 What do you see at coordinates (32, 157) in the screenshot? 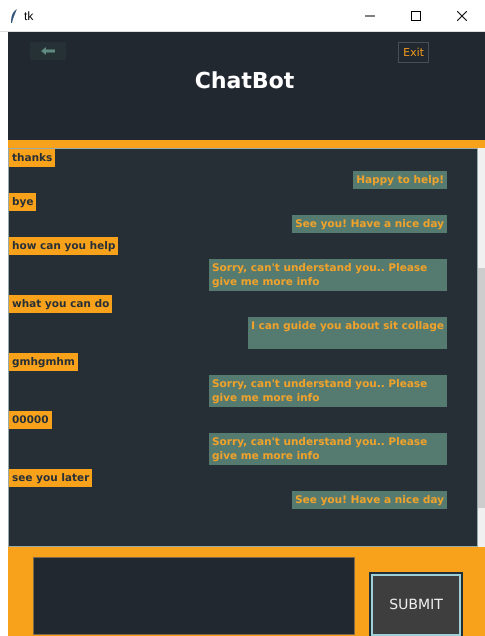
I see `user-message: thanks` at bounding box center [32, 157].